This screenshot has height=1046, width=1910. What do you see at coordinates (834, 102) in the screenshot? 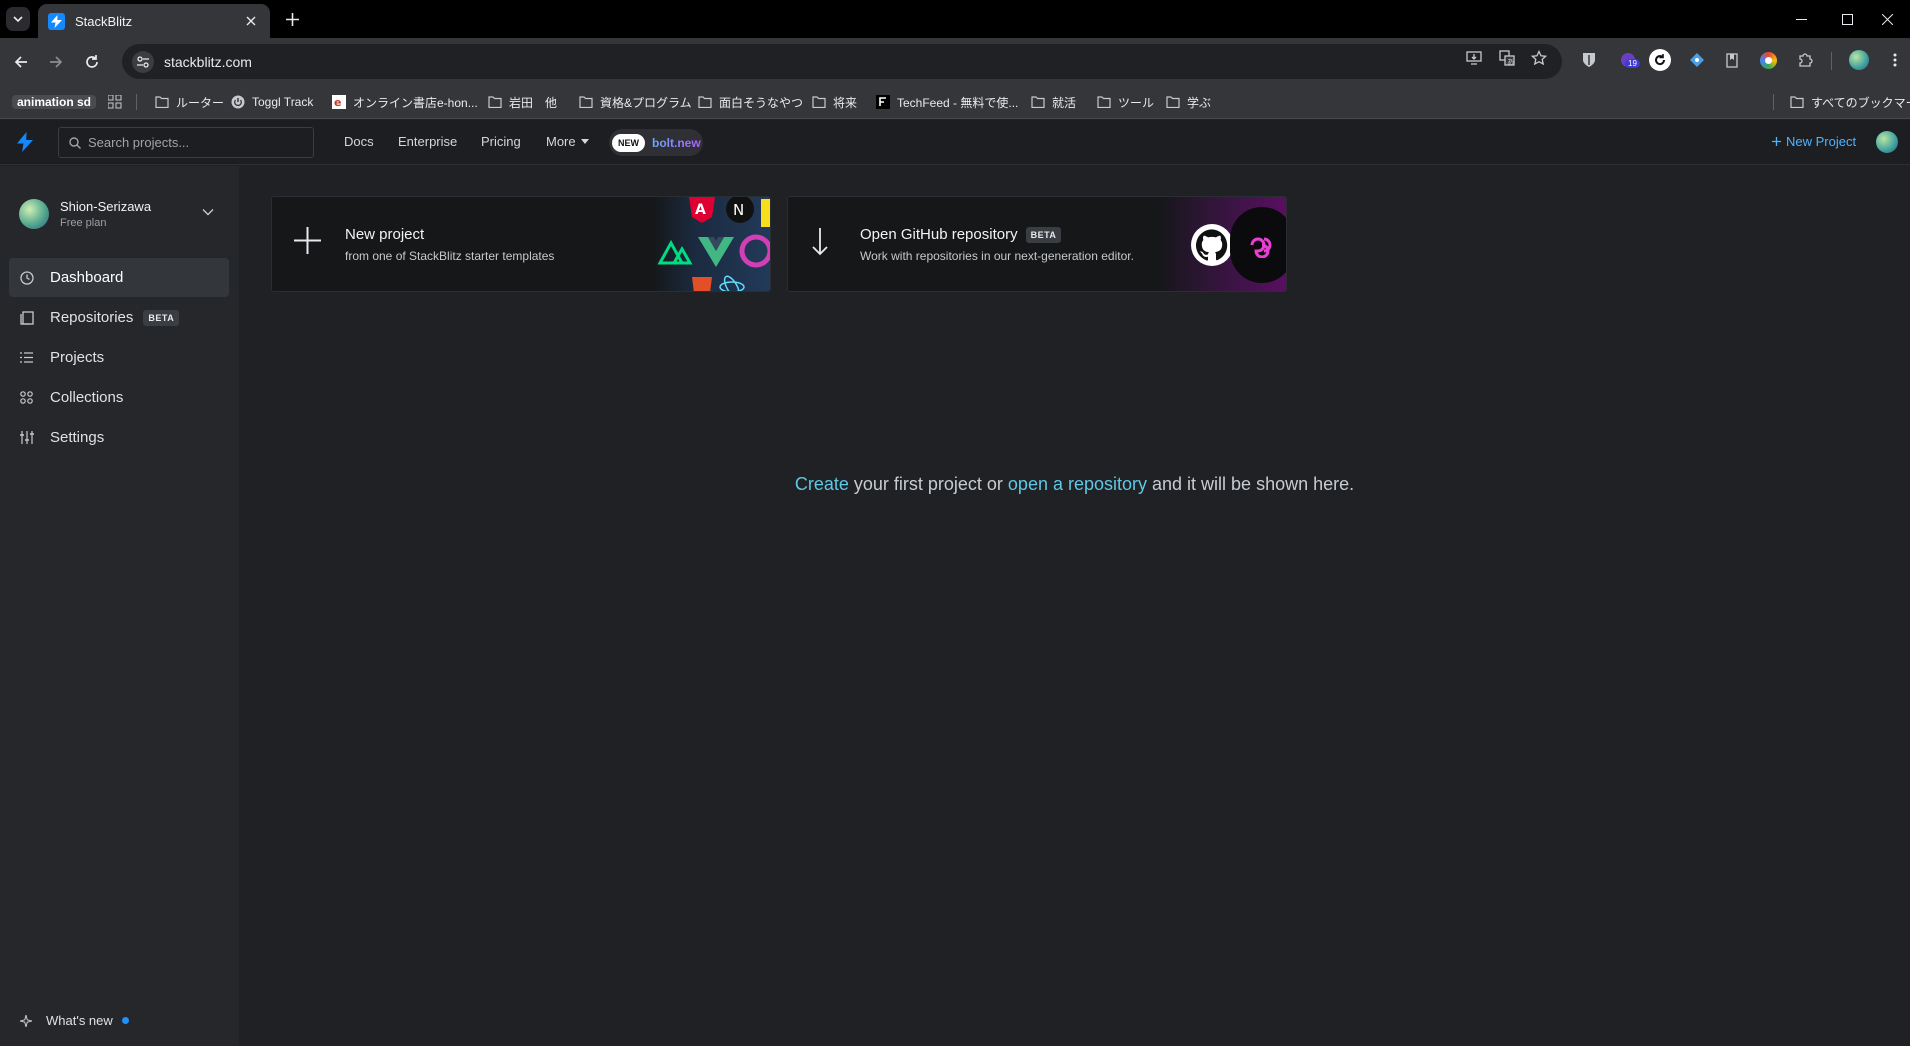
I see `bookmark-folder-shourai: 将来` at bounding box center [834, 102].